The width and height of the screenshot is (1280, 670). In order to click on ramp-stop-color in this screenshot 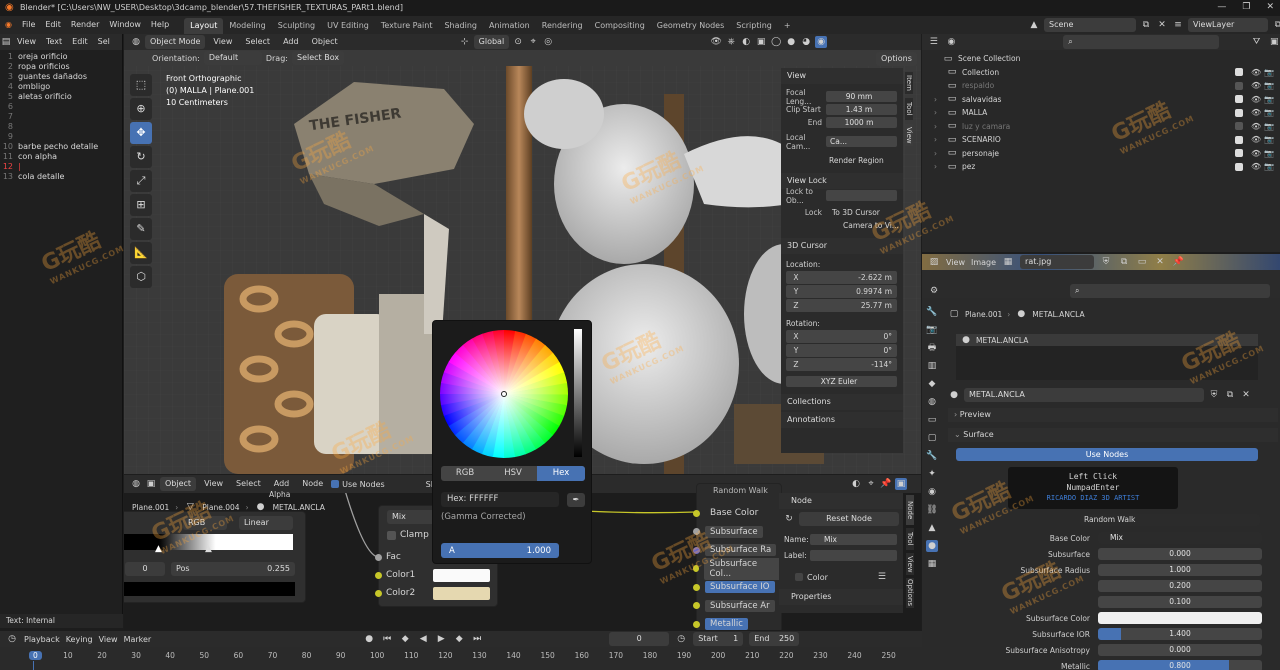, I will do `click(209, 589)`.